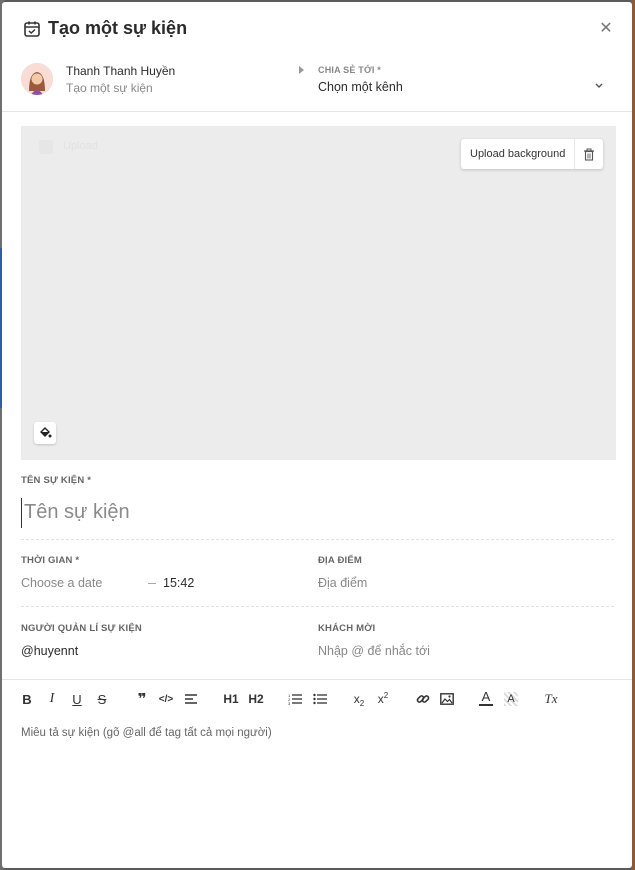 This screenshot has width=635, height=870. What do you see at coordinates (301, 70) in the screenshot?
I see `caret-right-icon` at bounding box center [301, 70].